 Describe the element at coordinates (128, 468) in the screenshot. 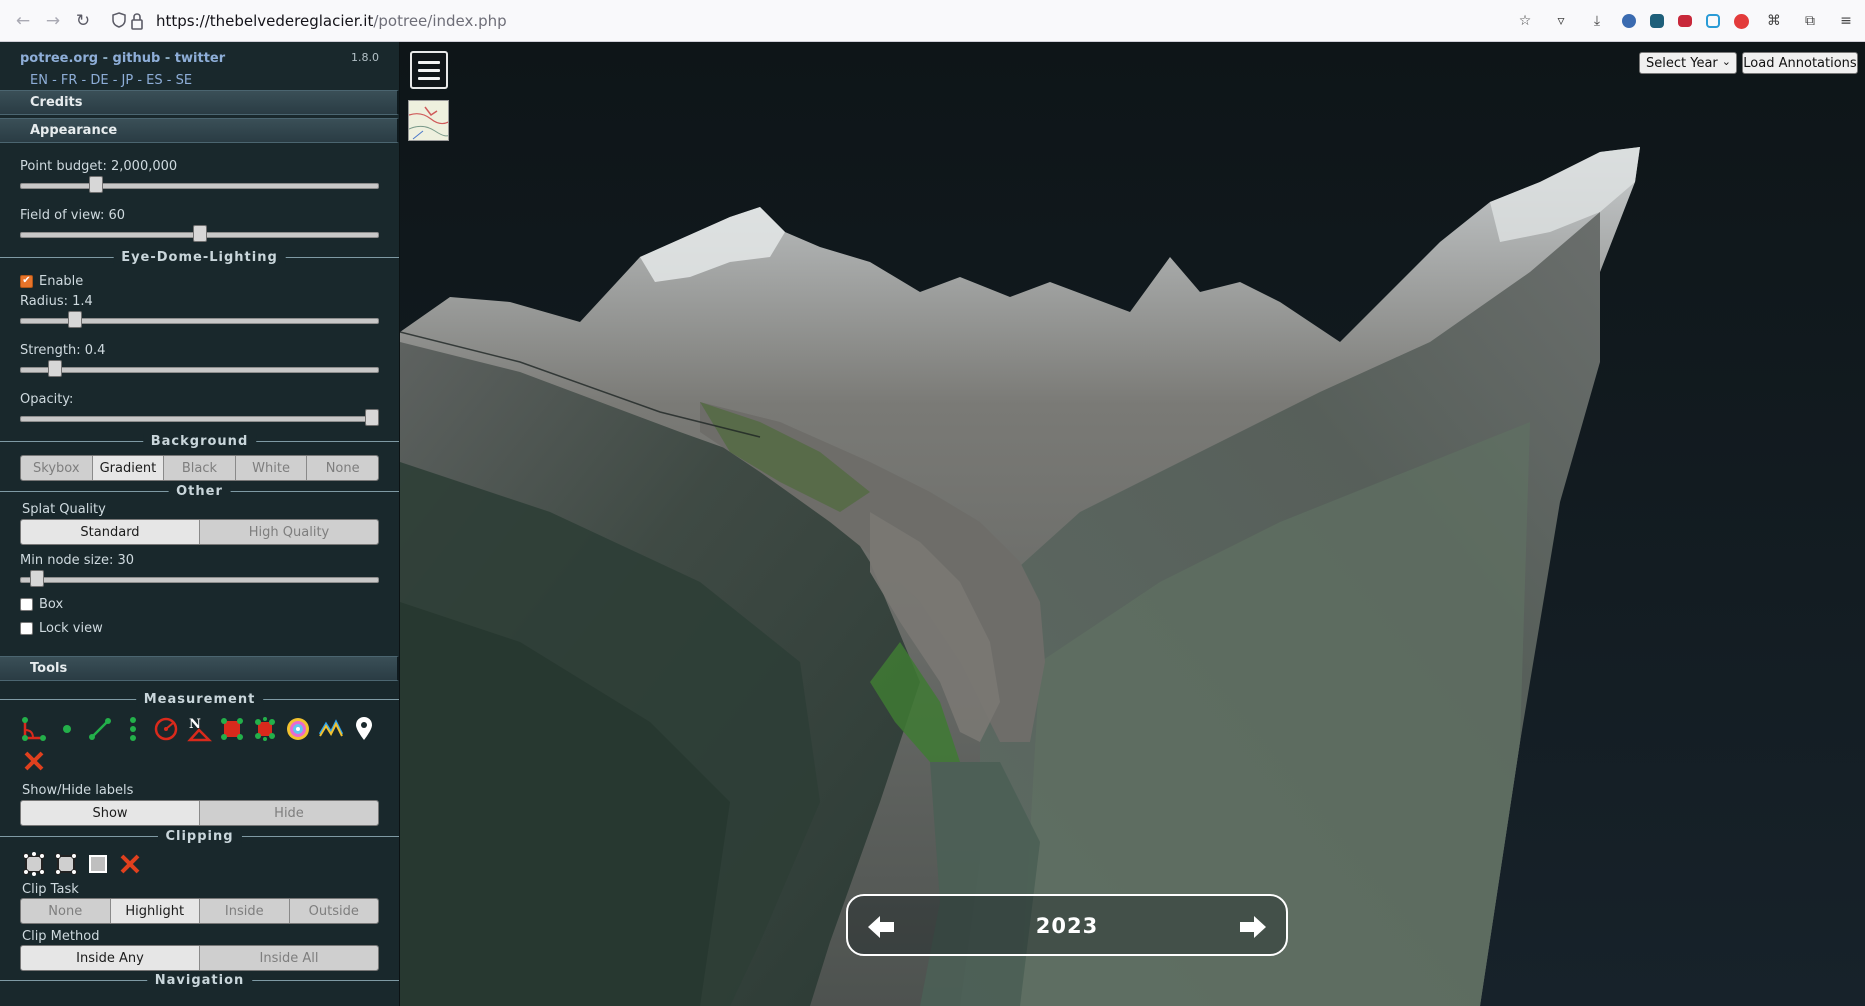

I see `background-gradient-button: Gradient` at that location.